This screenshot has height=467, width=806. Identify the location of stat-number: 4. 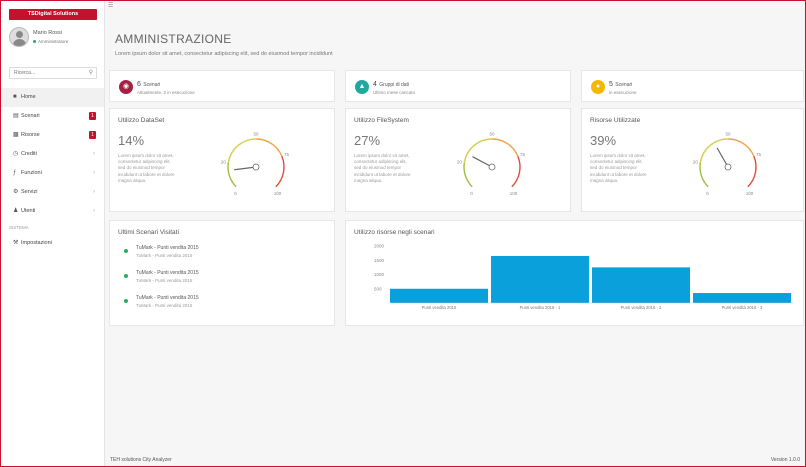
(375, 84).